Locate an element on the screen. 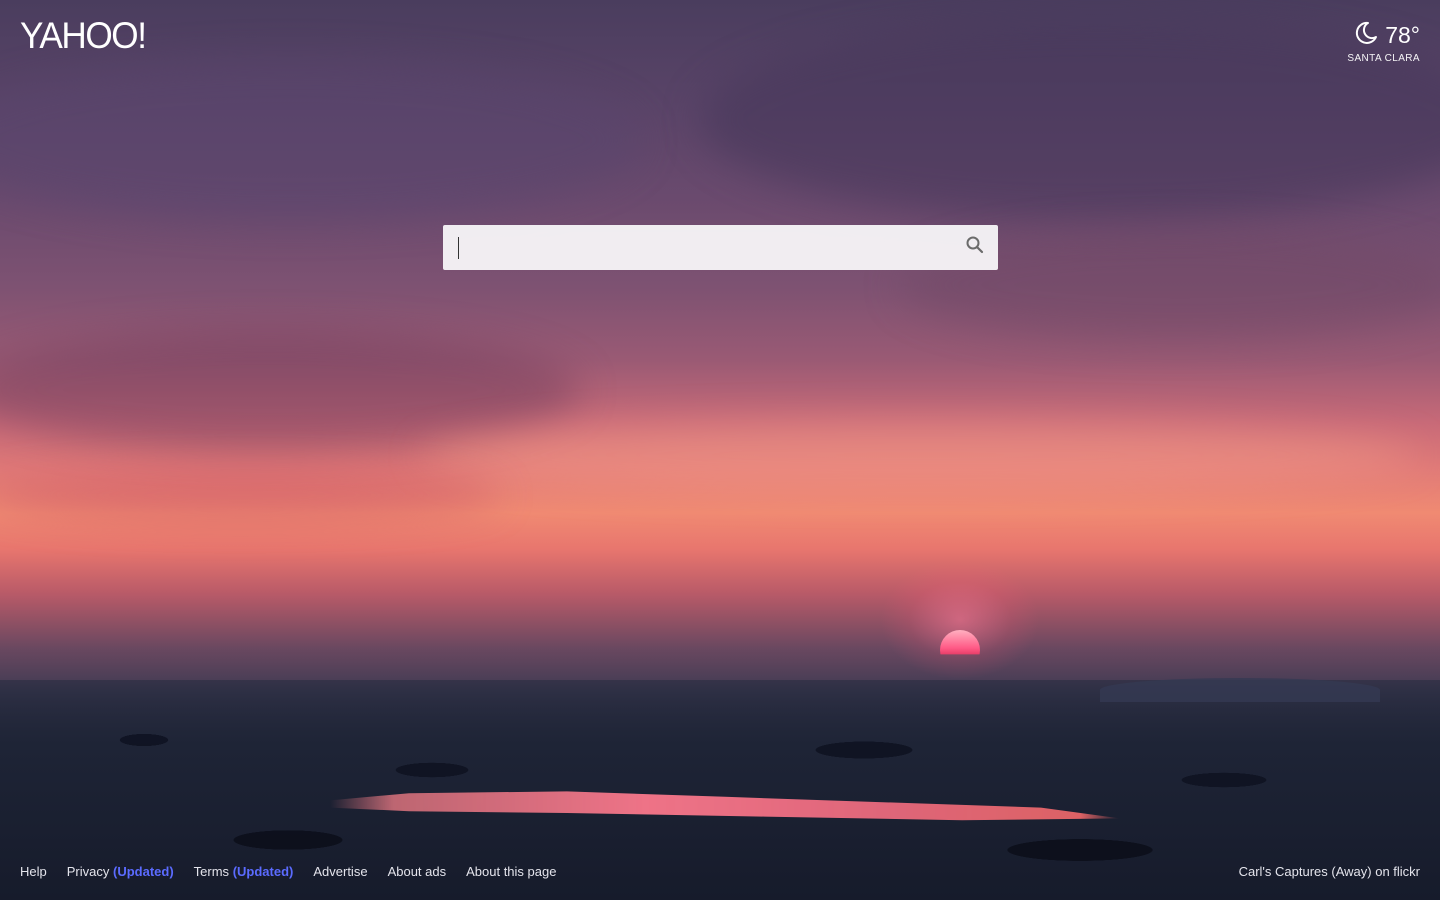 This screenshot has height=900, width=1440. search-bar is located at coordinates (720, 247).